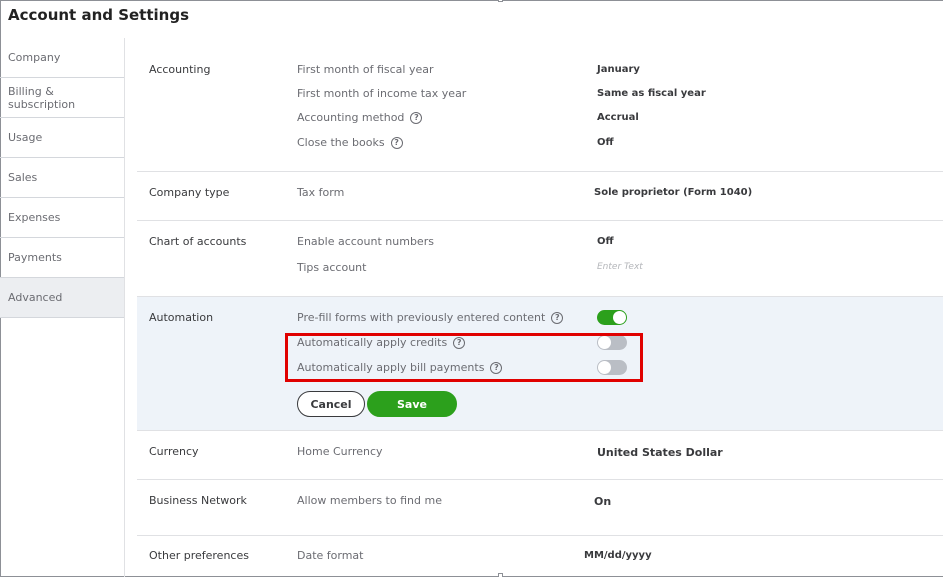  Describe the element at coordinates (331, 404) in the screenshot. I see `cancel-button: Cancel` at that location.